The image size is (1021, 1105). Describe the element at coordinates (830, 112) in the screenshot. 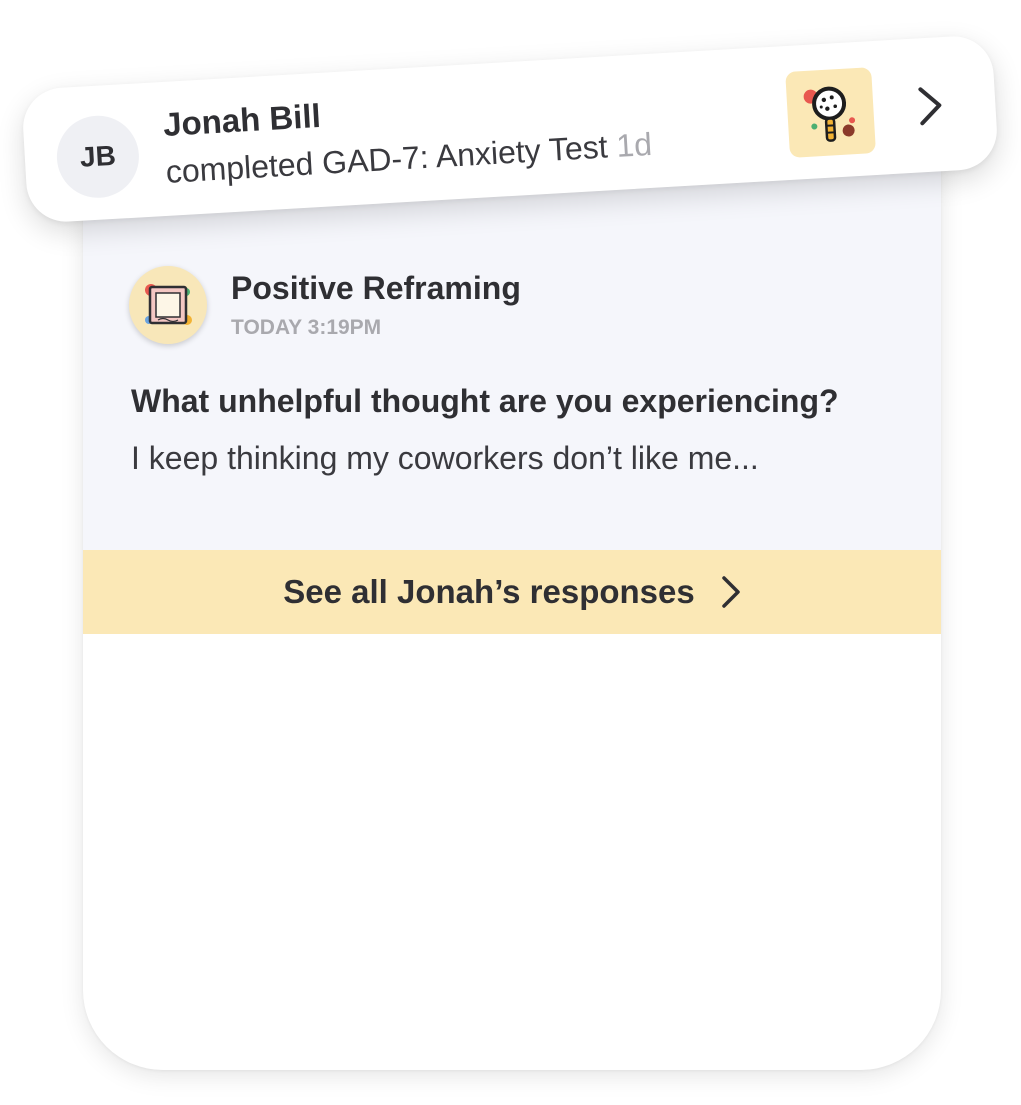

I see `magnifying-glass-icon` at that location.